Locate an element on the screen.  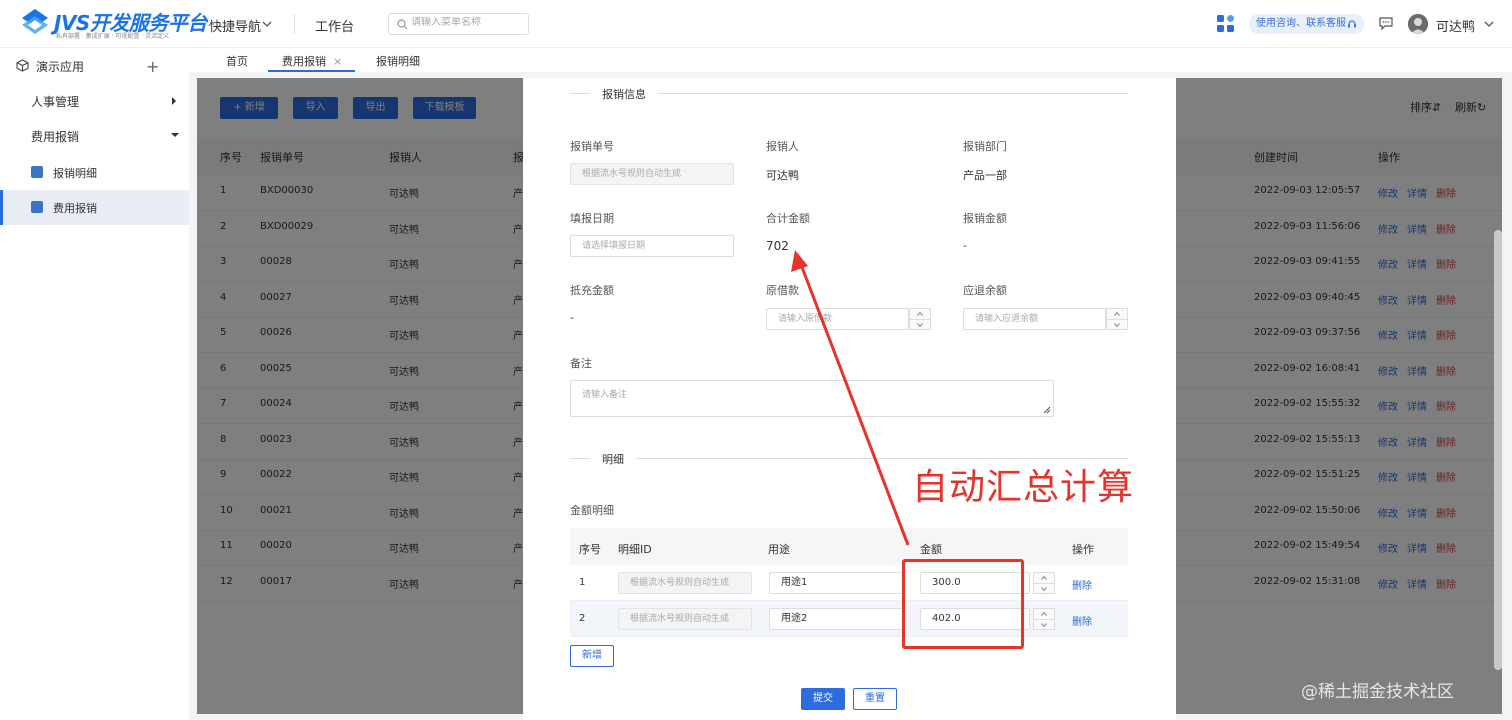
form-icon is located at coordinates (37, 207).